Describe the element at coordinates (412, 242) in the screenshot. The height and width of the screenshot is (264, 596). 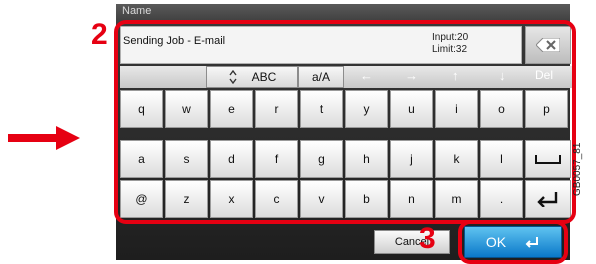
I see `cancel-button: Cancel` at that location.